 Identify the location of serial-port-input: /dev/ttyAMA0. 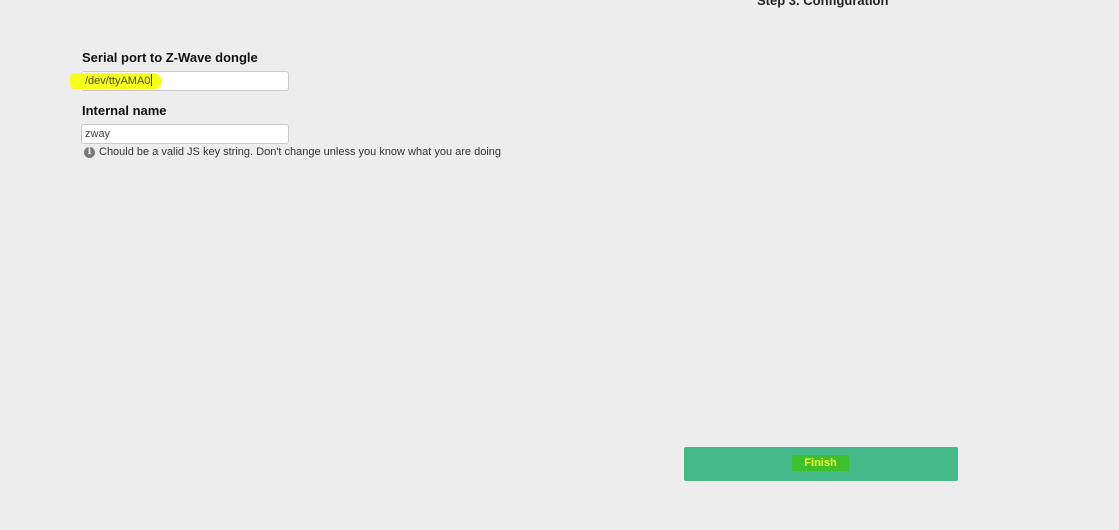
(179, 81).